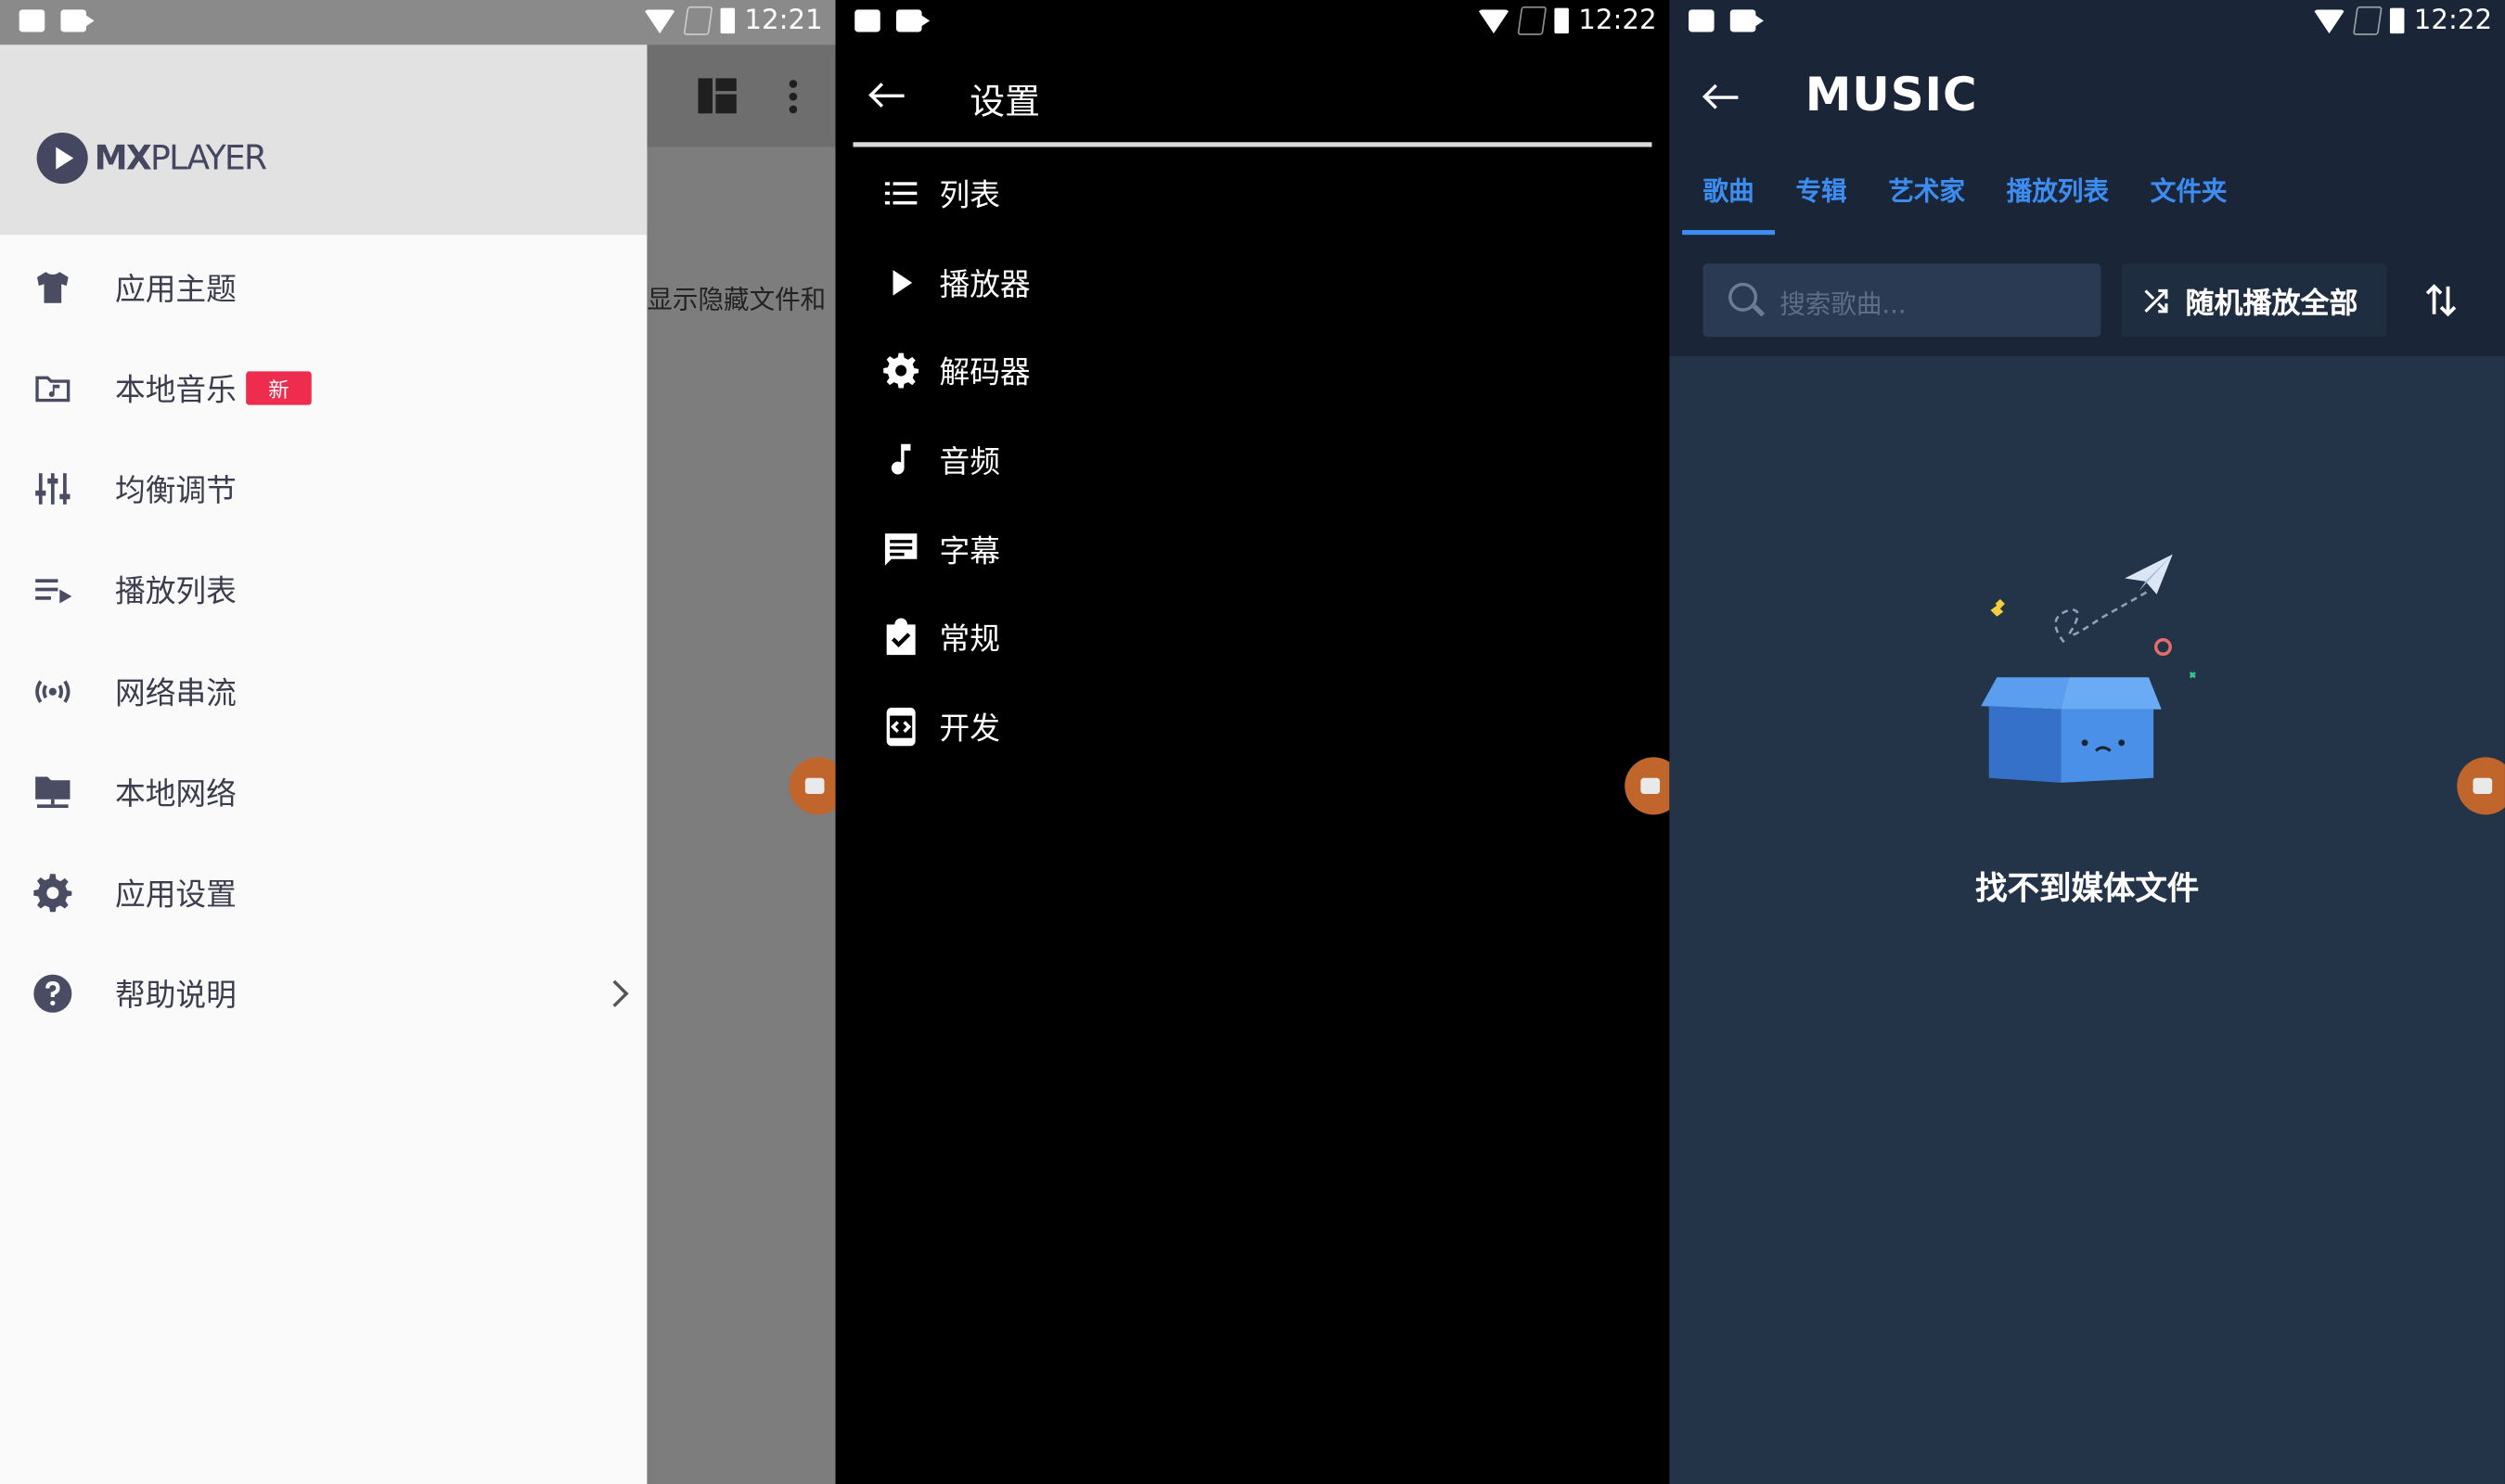  Describe the element at coordinates (1822, 201) in the screenshot. I see `tab-albums: 专辑` at that location.